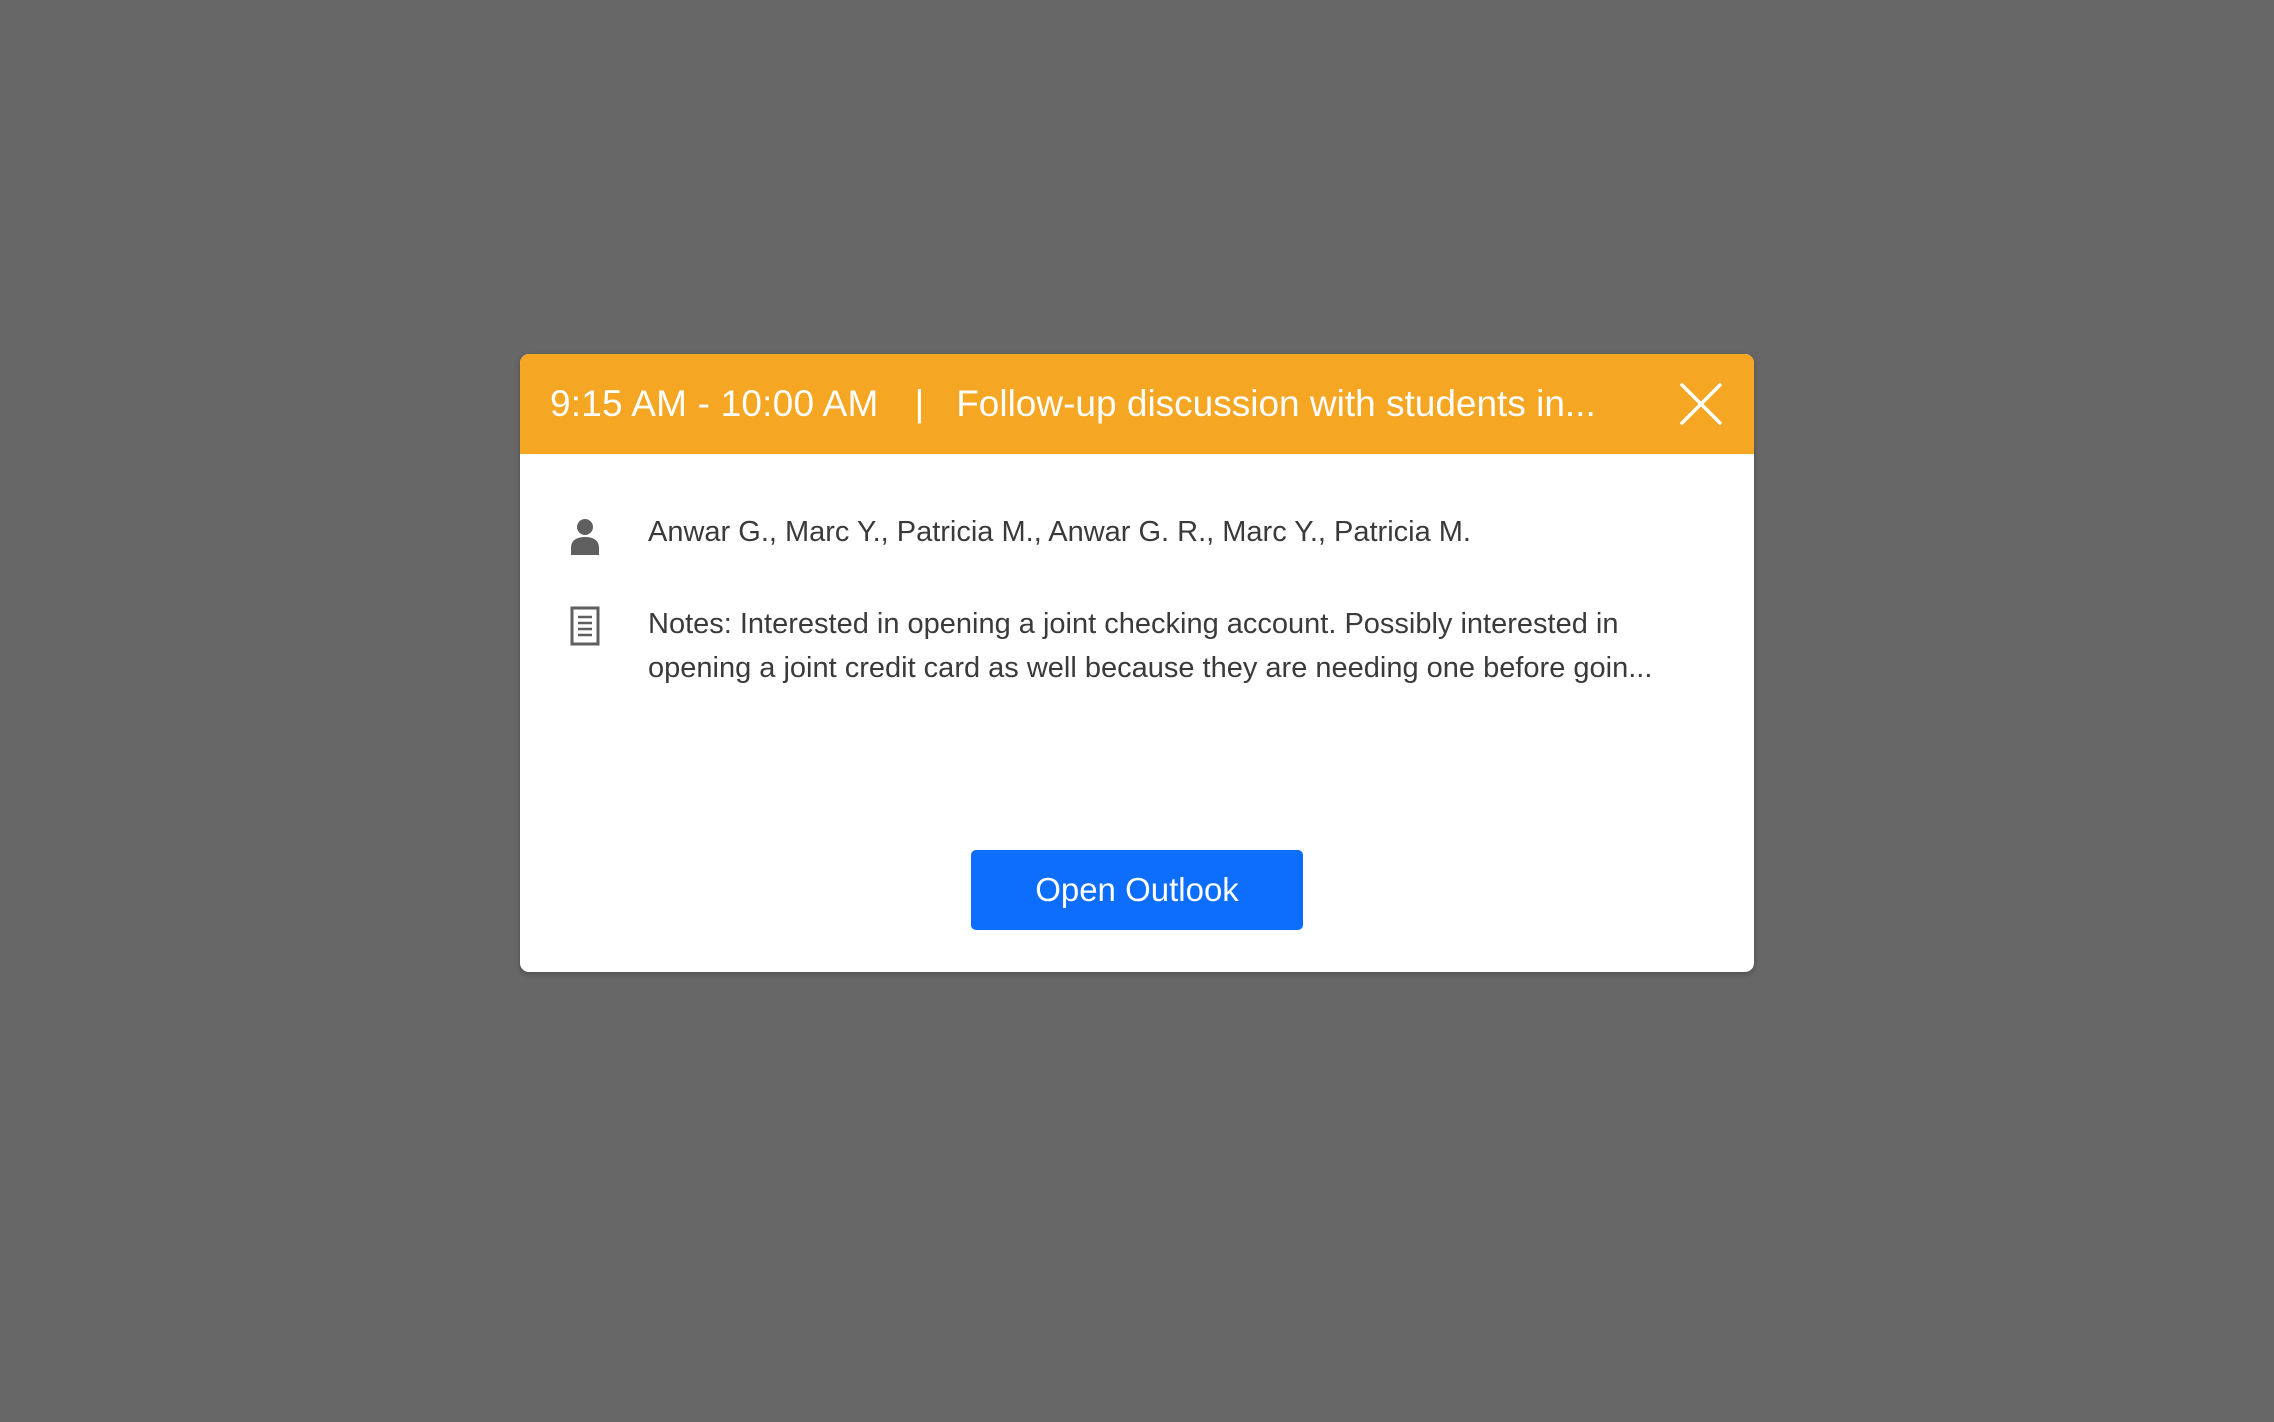 This screenshot has height=1422, width=2274. I want to click on person-icon, so click(585, 537).